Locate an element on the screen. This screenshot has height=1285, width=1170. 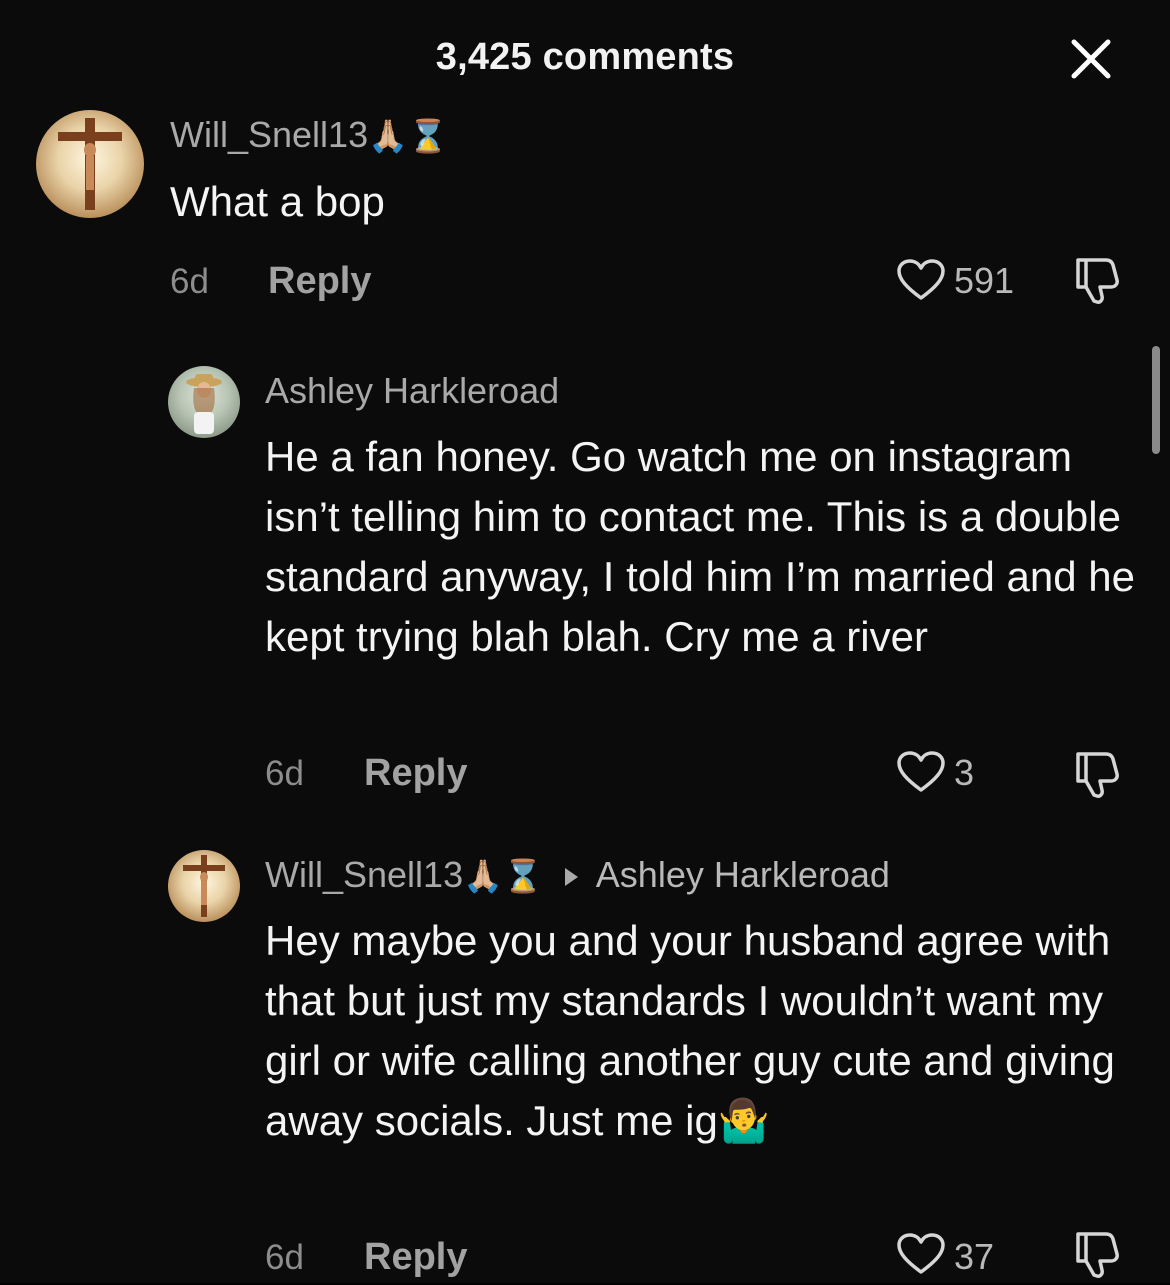
comment-username: Will_Snell13🙏🏼⌛ Ashley Harkleroad is located at coordinates (577, 875).